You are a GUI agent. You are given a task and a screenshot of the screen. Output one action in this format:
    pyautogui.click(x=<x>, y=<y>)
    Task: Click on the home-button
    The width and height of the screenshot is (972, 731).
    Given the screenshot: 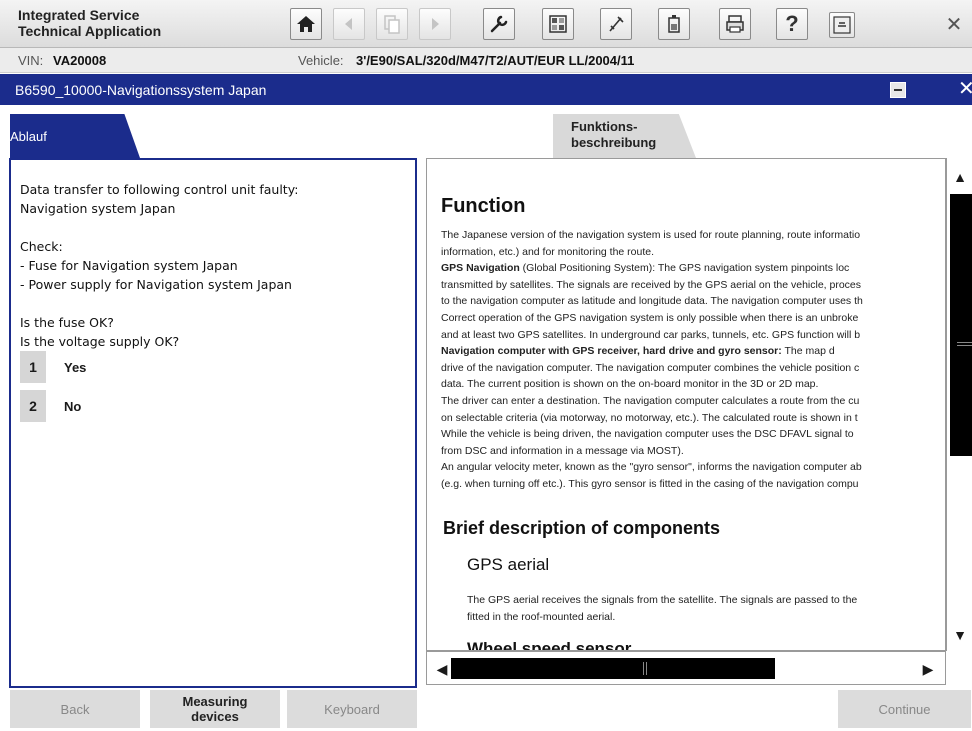 What is the action you would take?
    pyautogui.click(x=306, y=24)
    